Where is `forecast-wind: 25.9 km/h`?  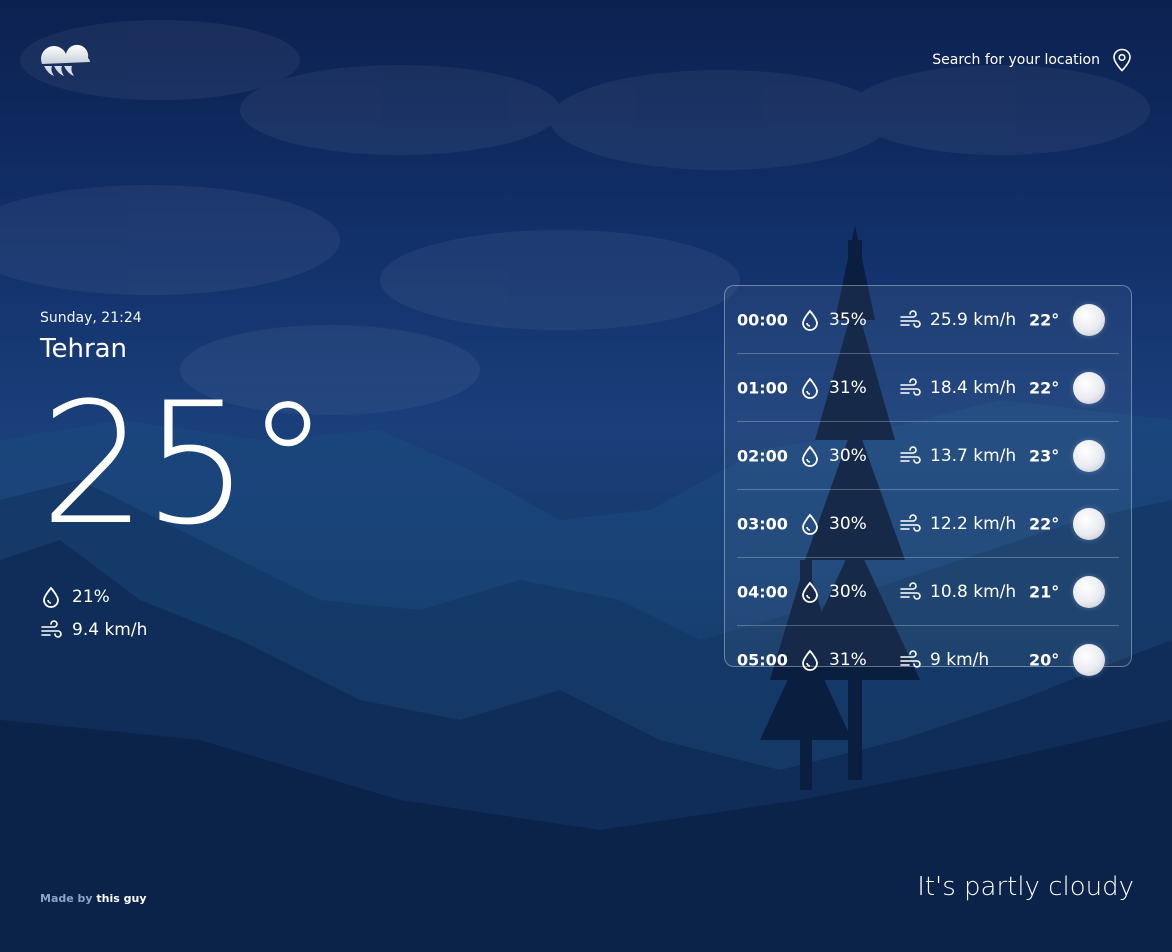
forecast-wind: 25.9 km/h is located at coordinates (973, 319).